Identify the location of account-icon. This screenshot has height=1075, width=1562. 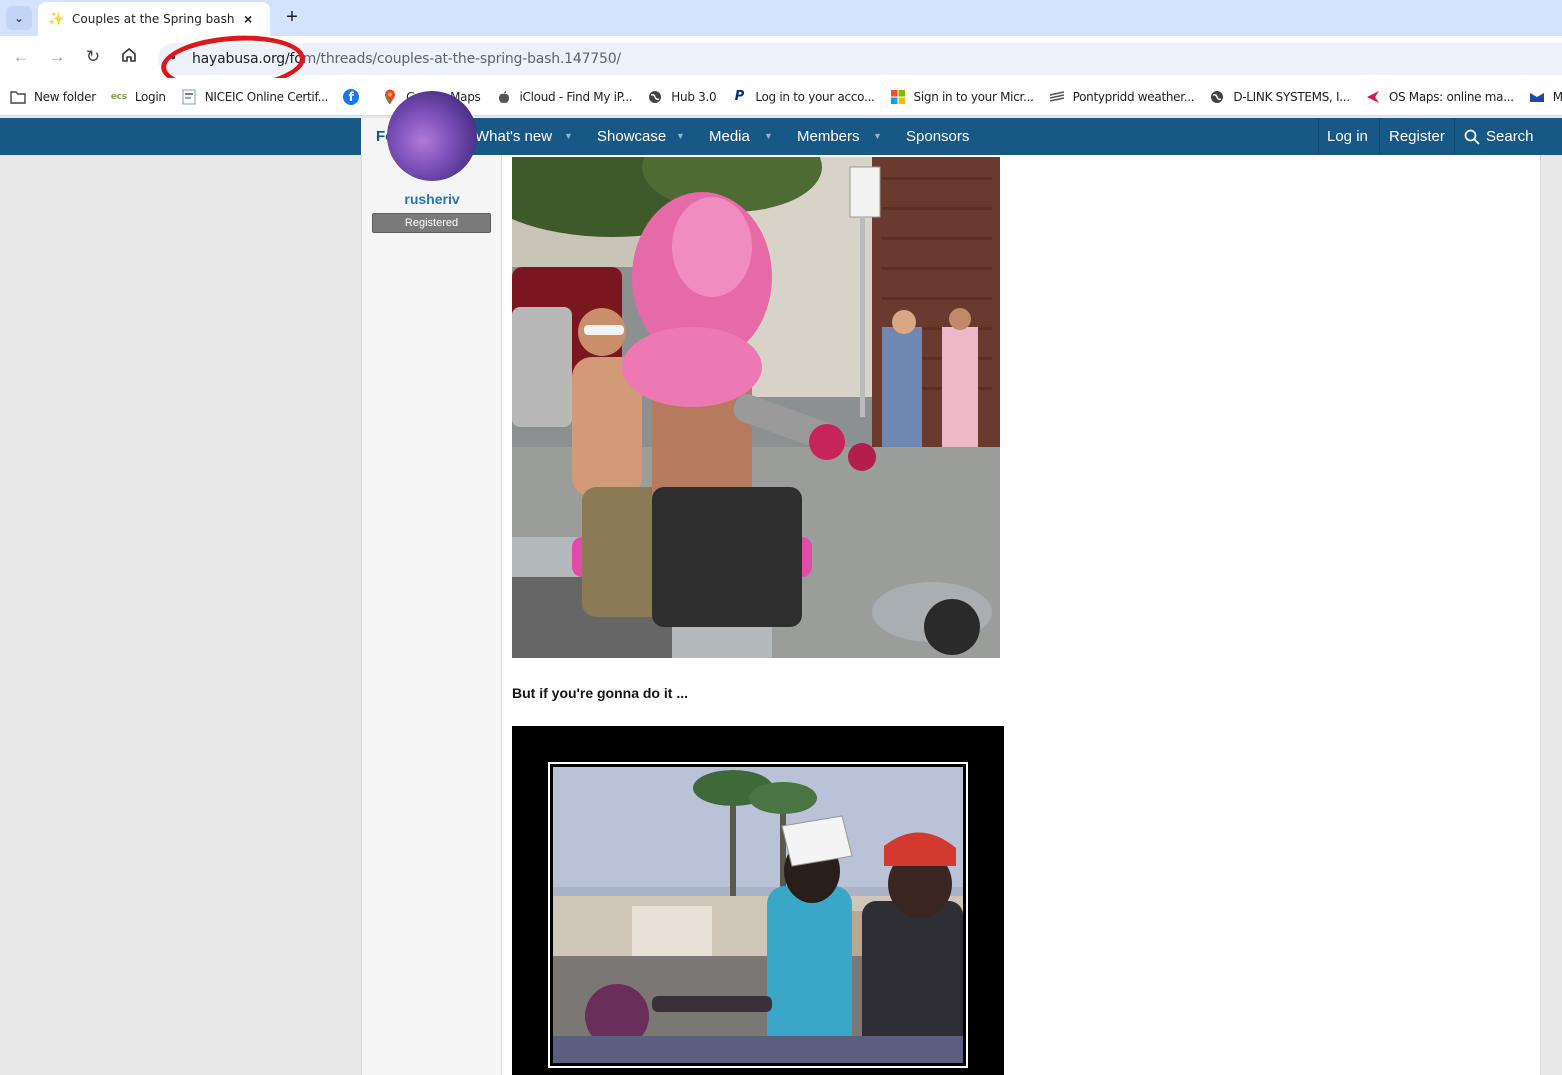
(1537, 97).